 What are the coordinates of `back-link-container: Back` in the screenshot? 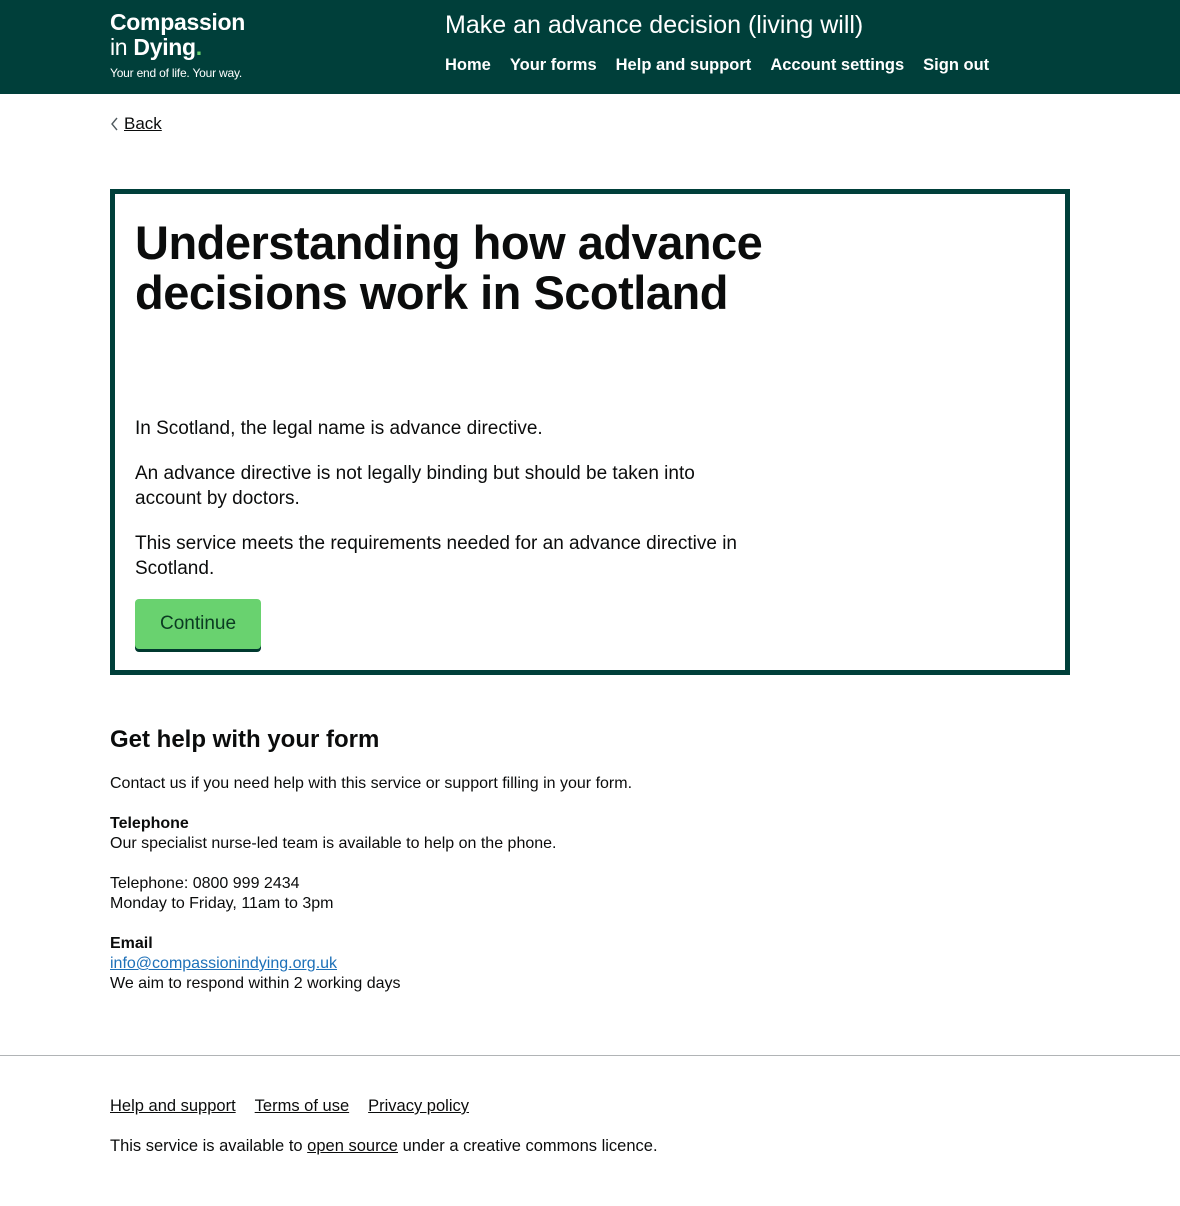 It's located at (136, 124).